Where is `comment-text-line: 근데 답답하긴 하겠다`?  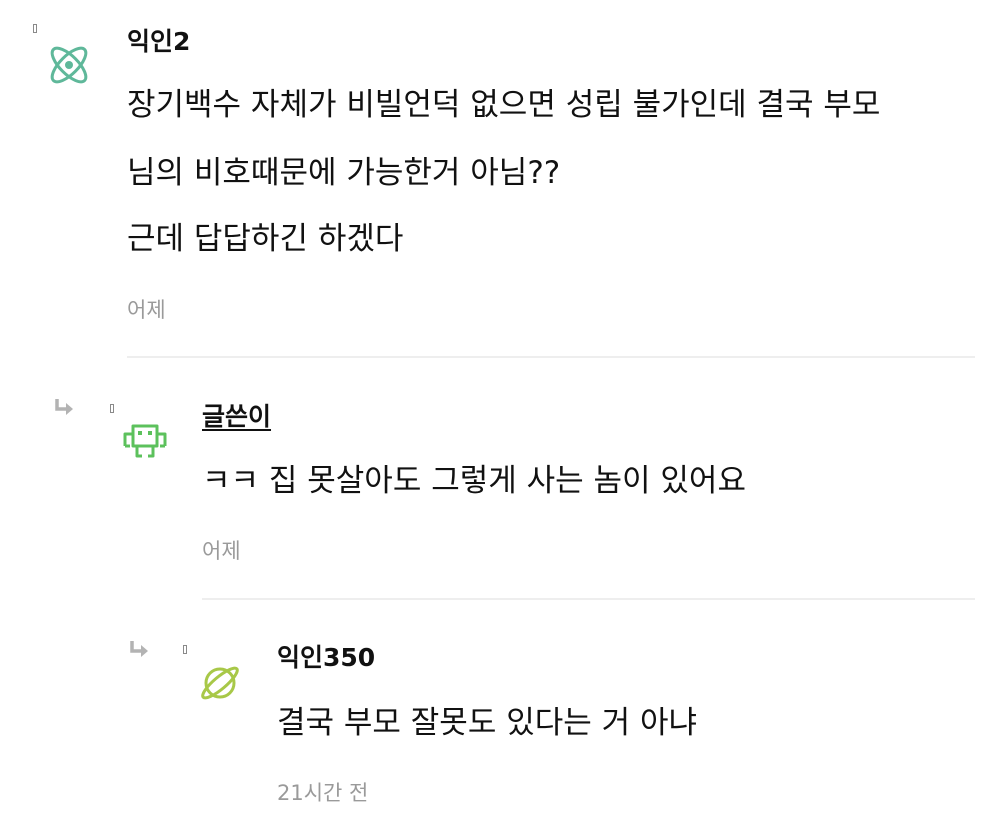 comment-text-line: 근데 답답하긴 하겠다 is located at coordinates (265, 239).